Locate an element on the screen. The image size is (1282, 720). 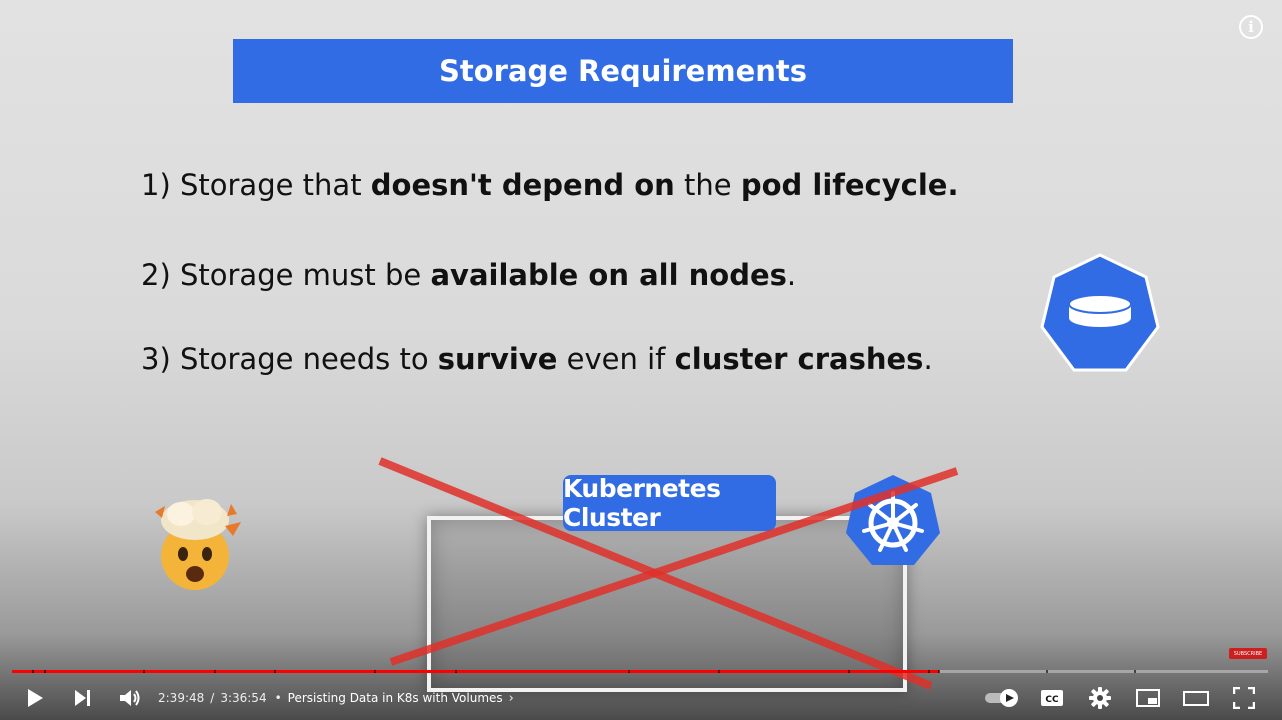
skip-next-icon is located at coordinates (82, 698).